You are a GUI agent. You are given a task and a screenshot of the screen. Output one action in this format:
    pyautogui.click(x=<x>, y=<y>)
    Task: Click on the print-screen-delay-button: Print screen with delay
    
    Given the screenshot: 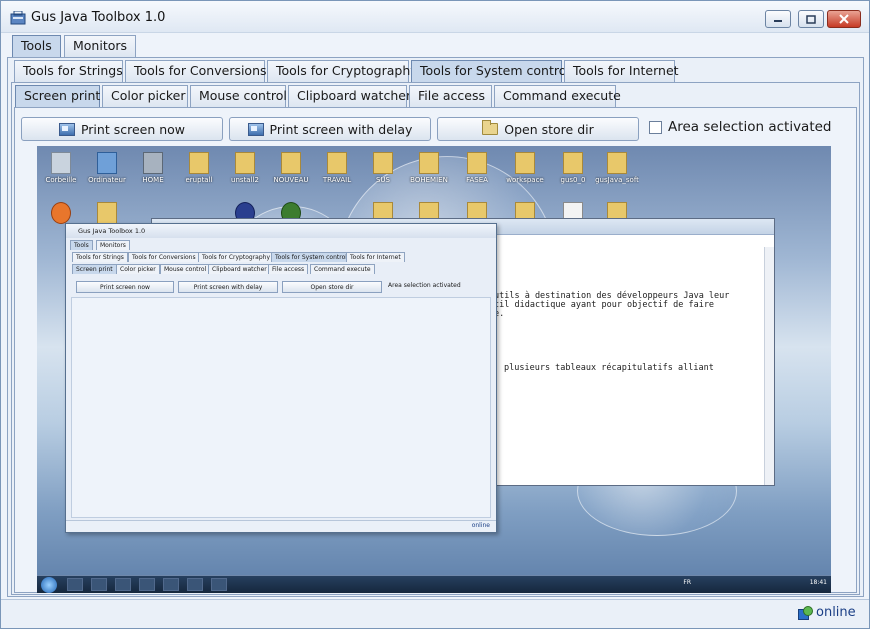 What is the action you would take?
    pyautogui.click(x=330, y=129)
    